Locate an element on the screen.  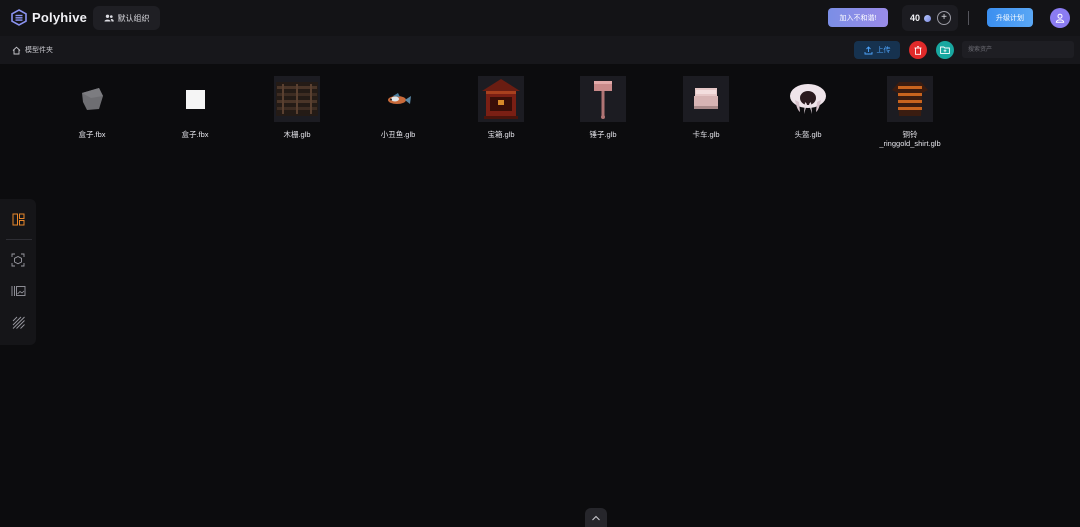
org-selector-button: 默认组织 is located at coordinates (126, 18).